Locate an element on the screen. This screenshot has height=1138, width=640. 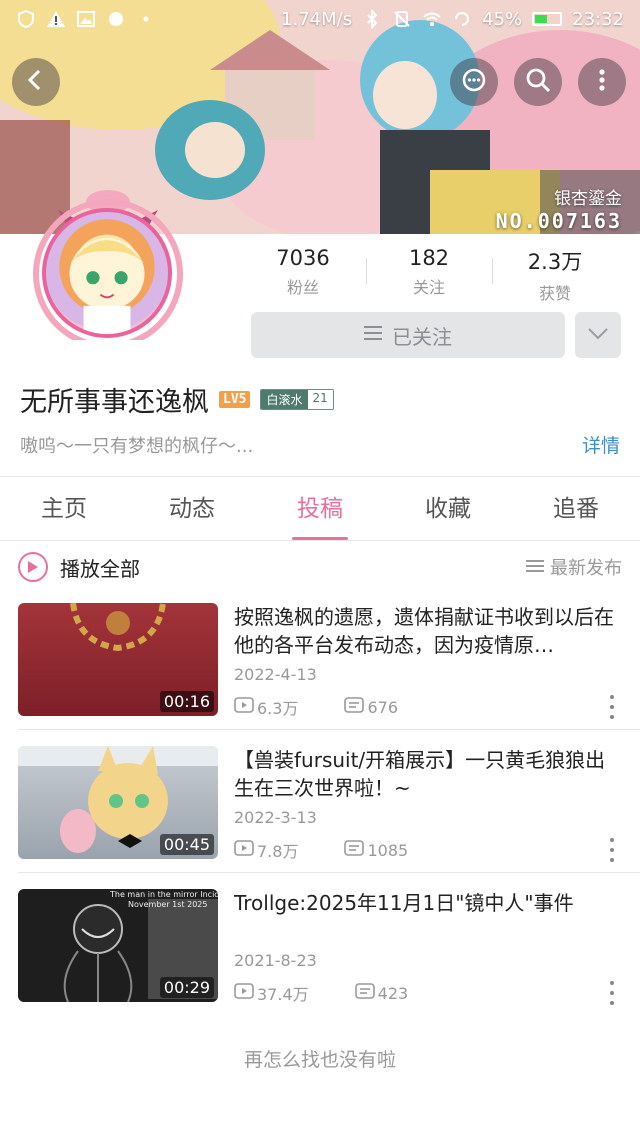
tab-home: 主页 is located at coordinates (64, 509).